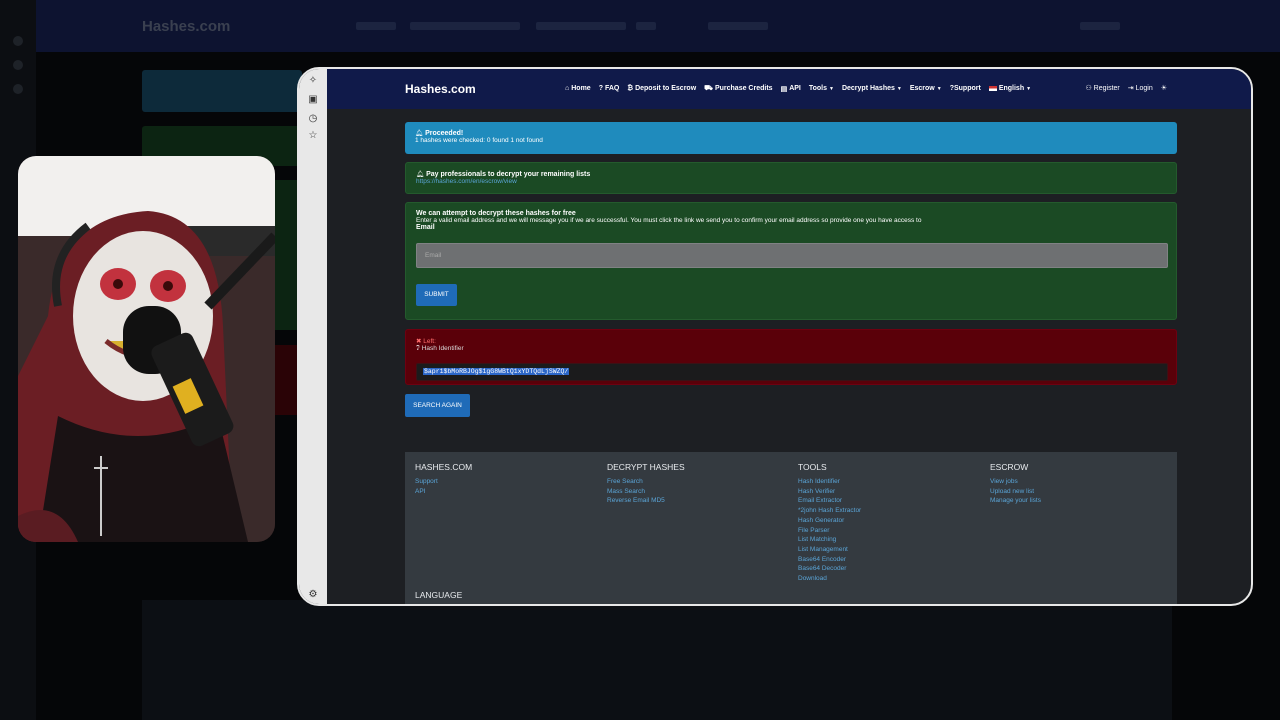 This screenshot has height=720, width=1280. I want to click on nav-tools-dropdown: Tools ▼, so click(821, 88).